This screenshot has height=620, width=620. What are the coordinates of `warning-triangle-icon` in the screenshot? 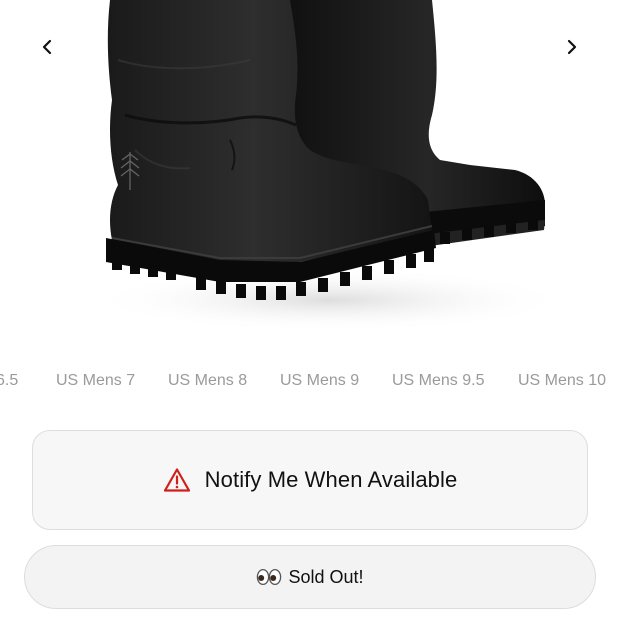 It's located at (176, 480).